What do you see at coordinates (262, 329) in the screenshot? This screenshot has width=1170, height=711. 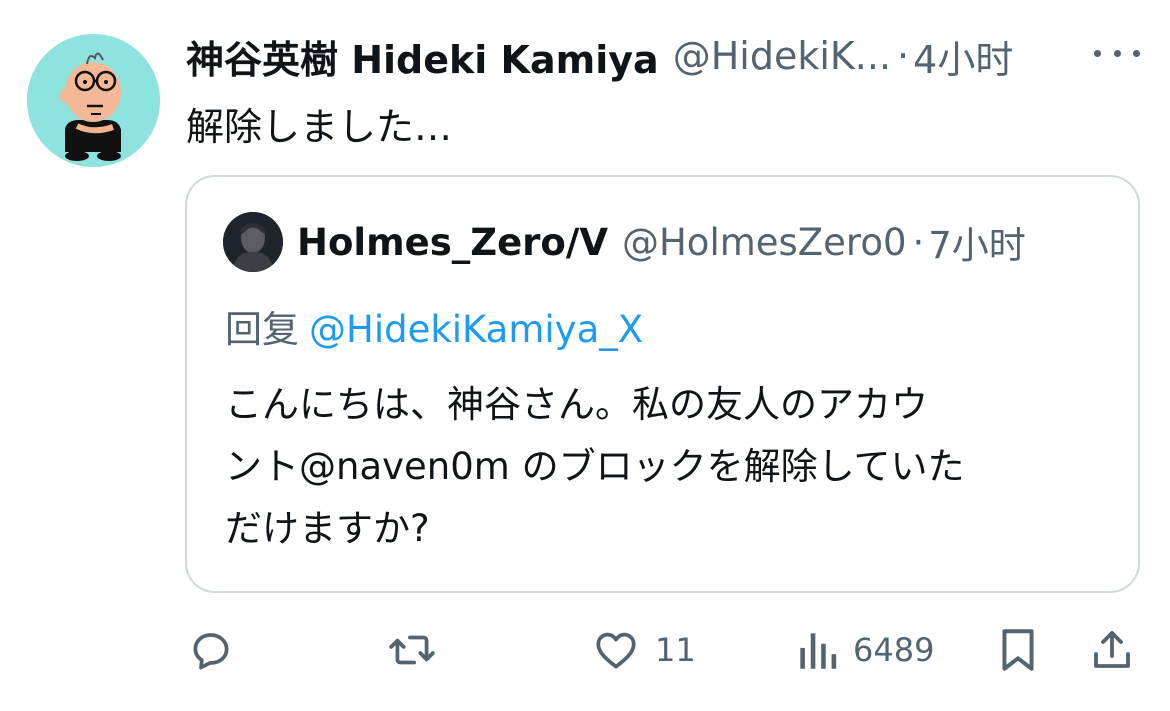 I see `reply-prefix: 回复` at bounding box center [262, 329].